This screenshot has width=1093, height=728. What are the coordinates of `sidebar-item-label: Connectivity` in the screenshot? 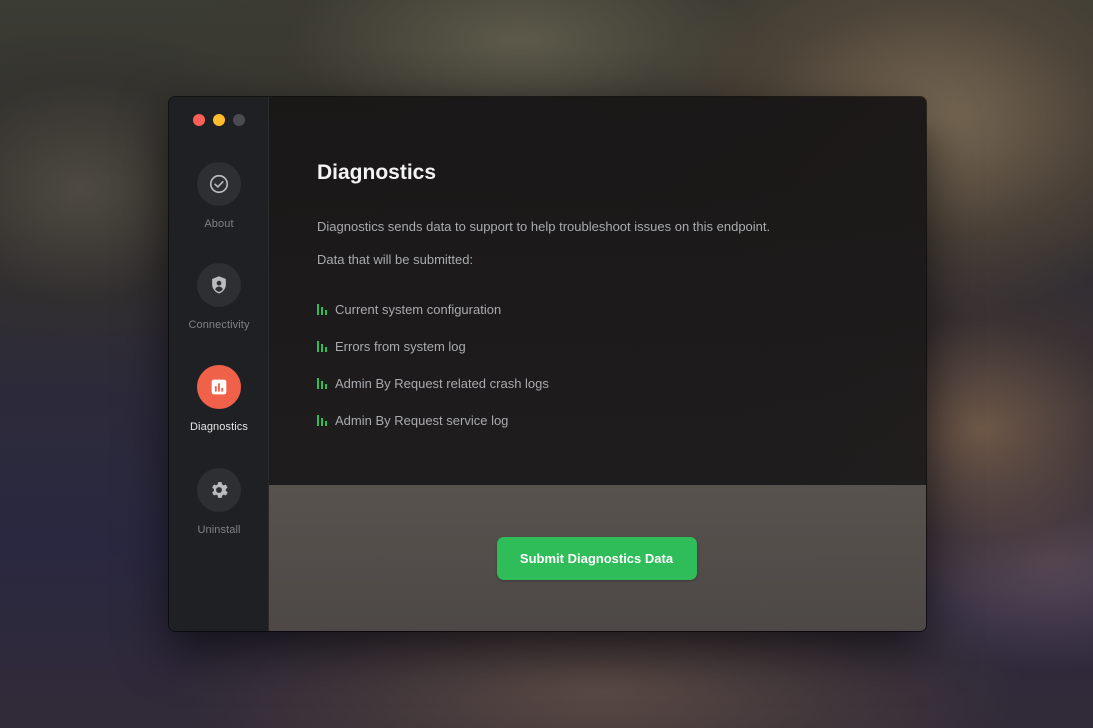 It's located at (219, 325).